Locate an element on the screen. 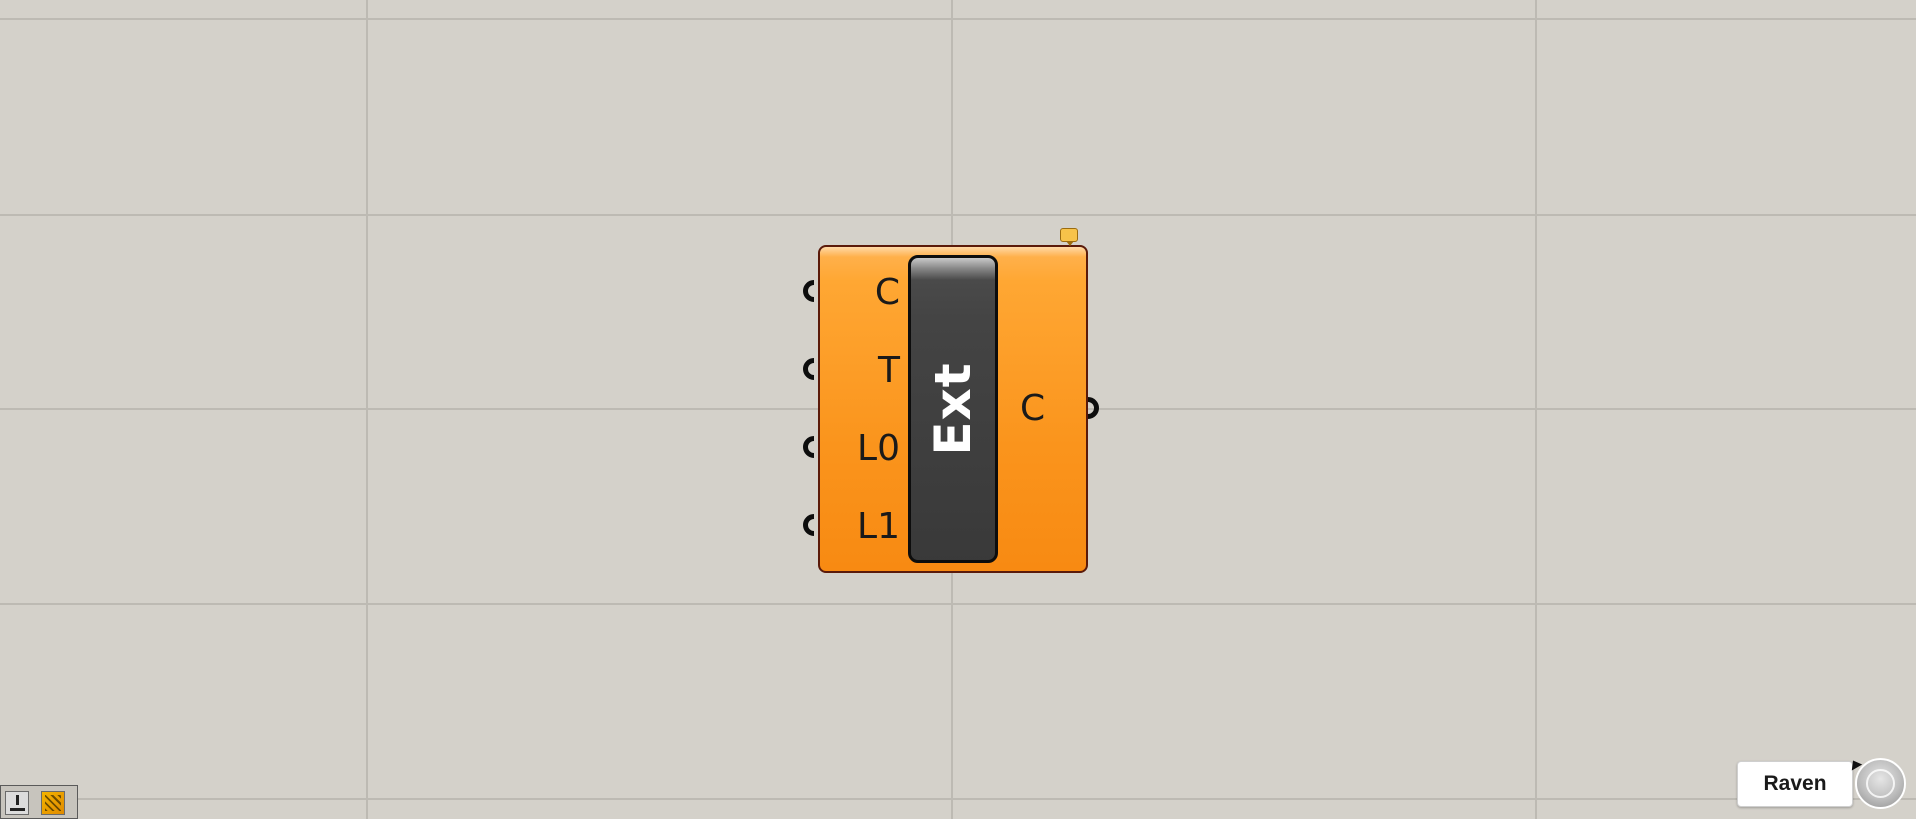  raven-orb-icon is located at coordinates (1880, 783).